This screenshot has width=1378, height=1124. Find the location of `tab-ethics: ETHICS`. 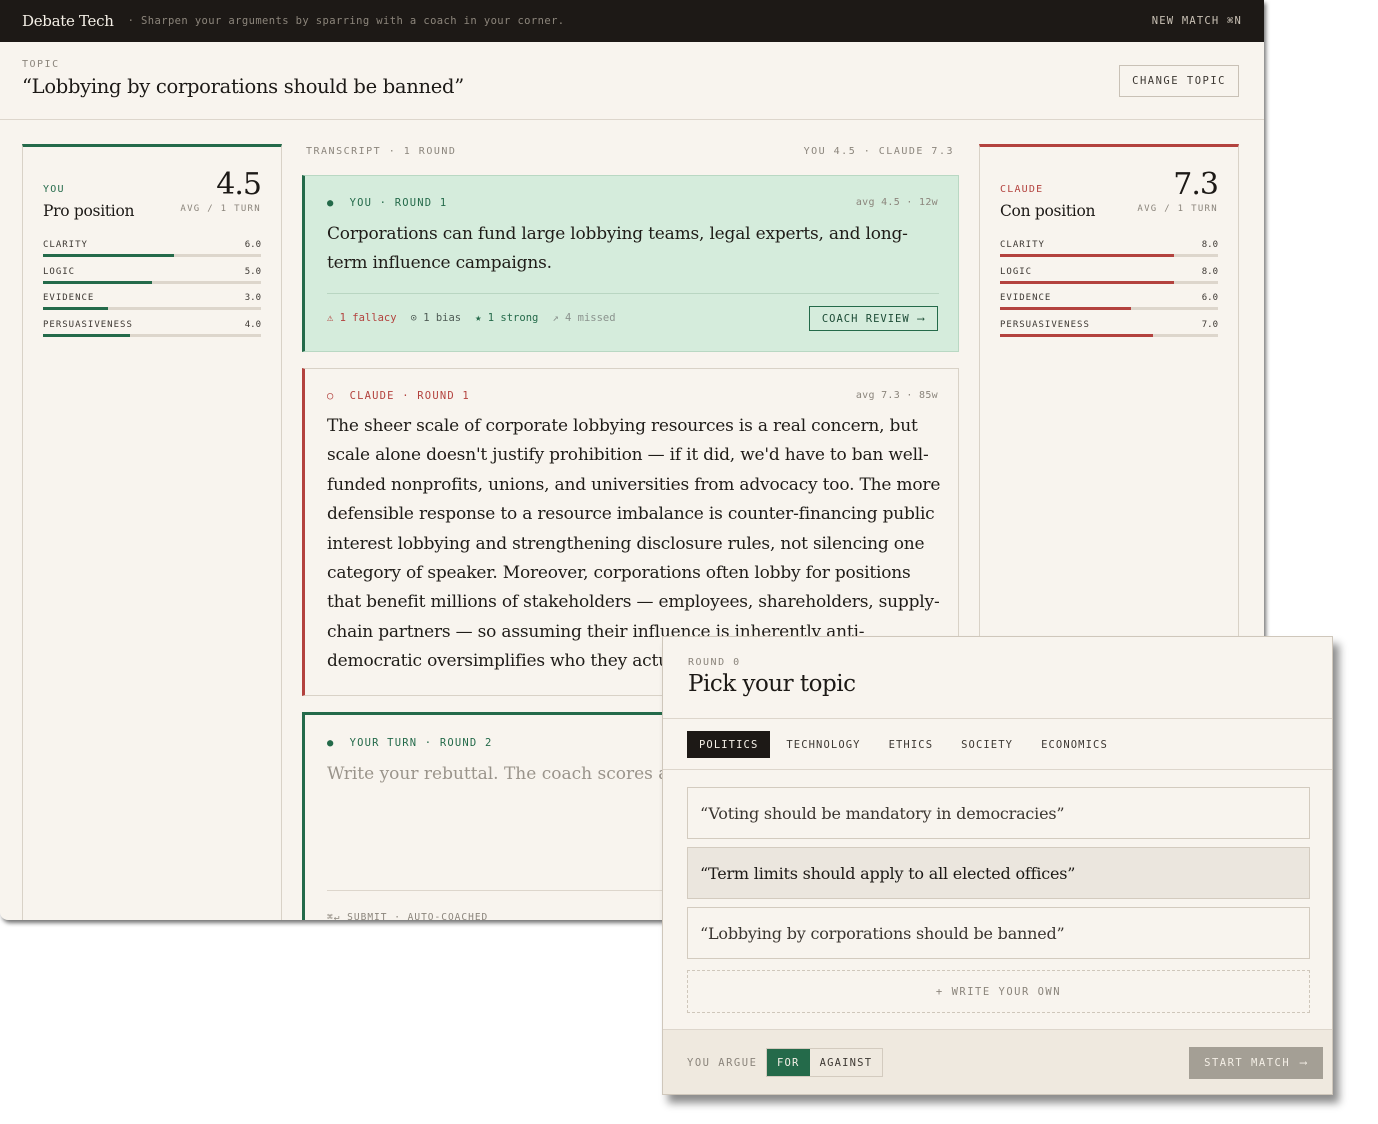

tab-ethics: ETHICS is located at coordinates (911, 744).